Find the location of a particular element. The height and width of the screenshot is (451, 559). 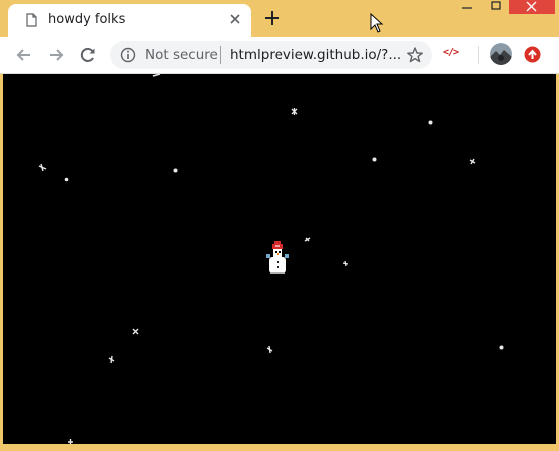

profile-avatar is located at coordinates (501, 54).